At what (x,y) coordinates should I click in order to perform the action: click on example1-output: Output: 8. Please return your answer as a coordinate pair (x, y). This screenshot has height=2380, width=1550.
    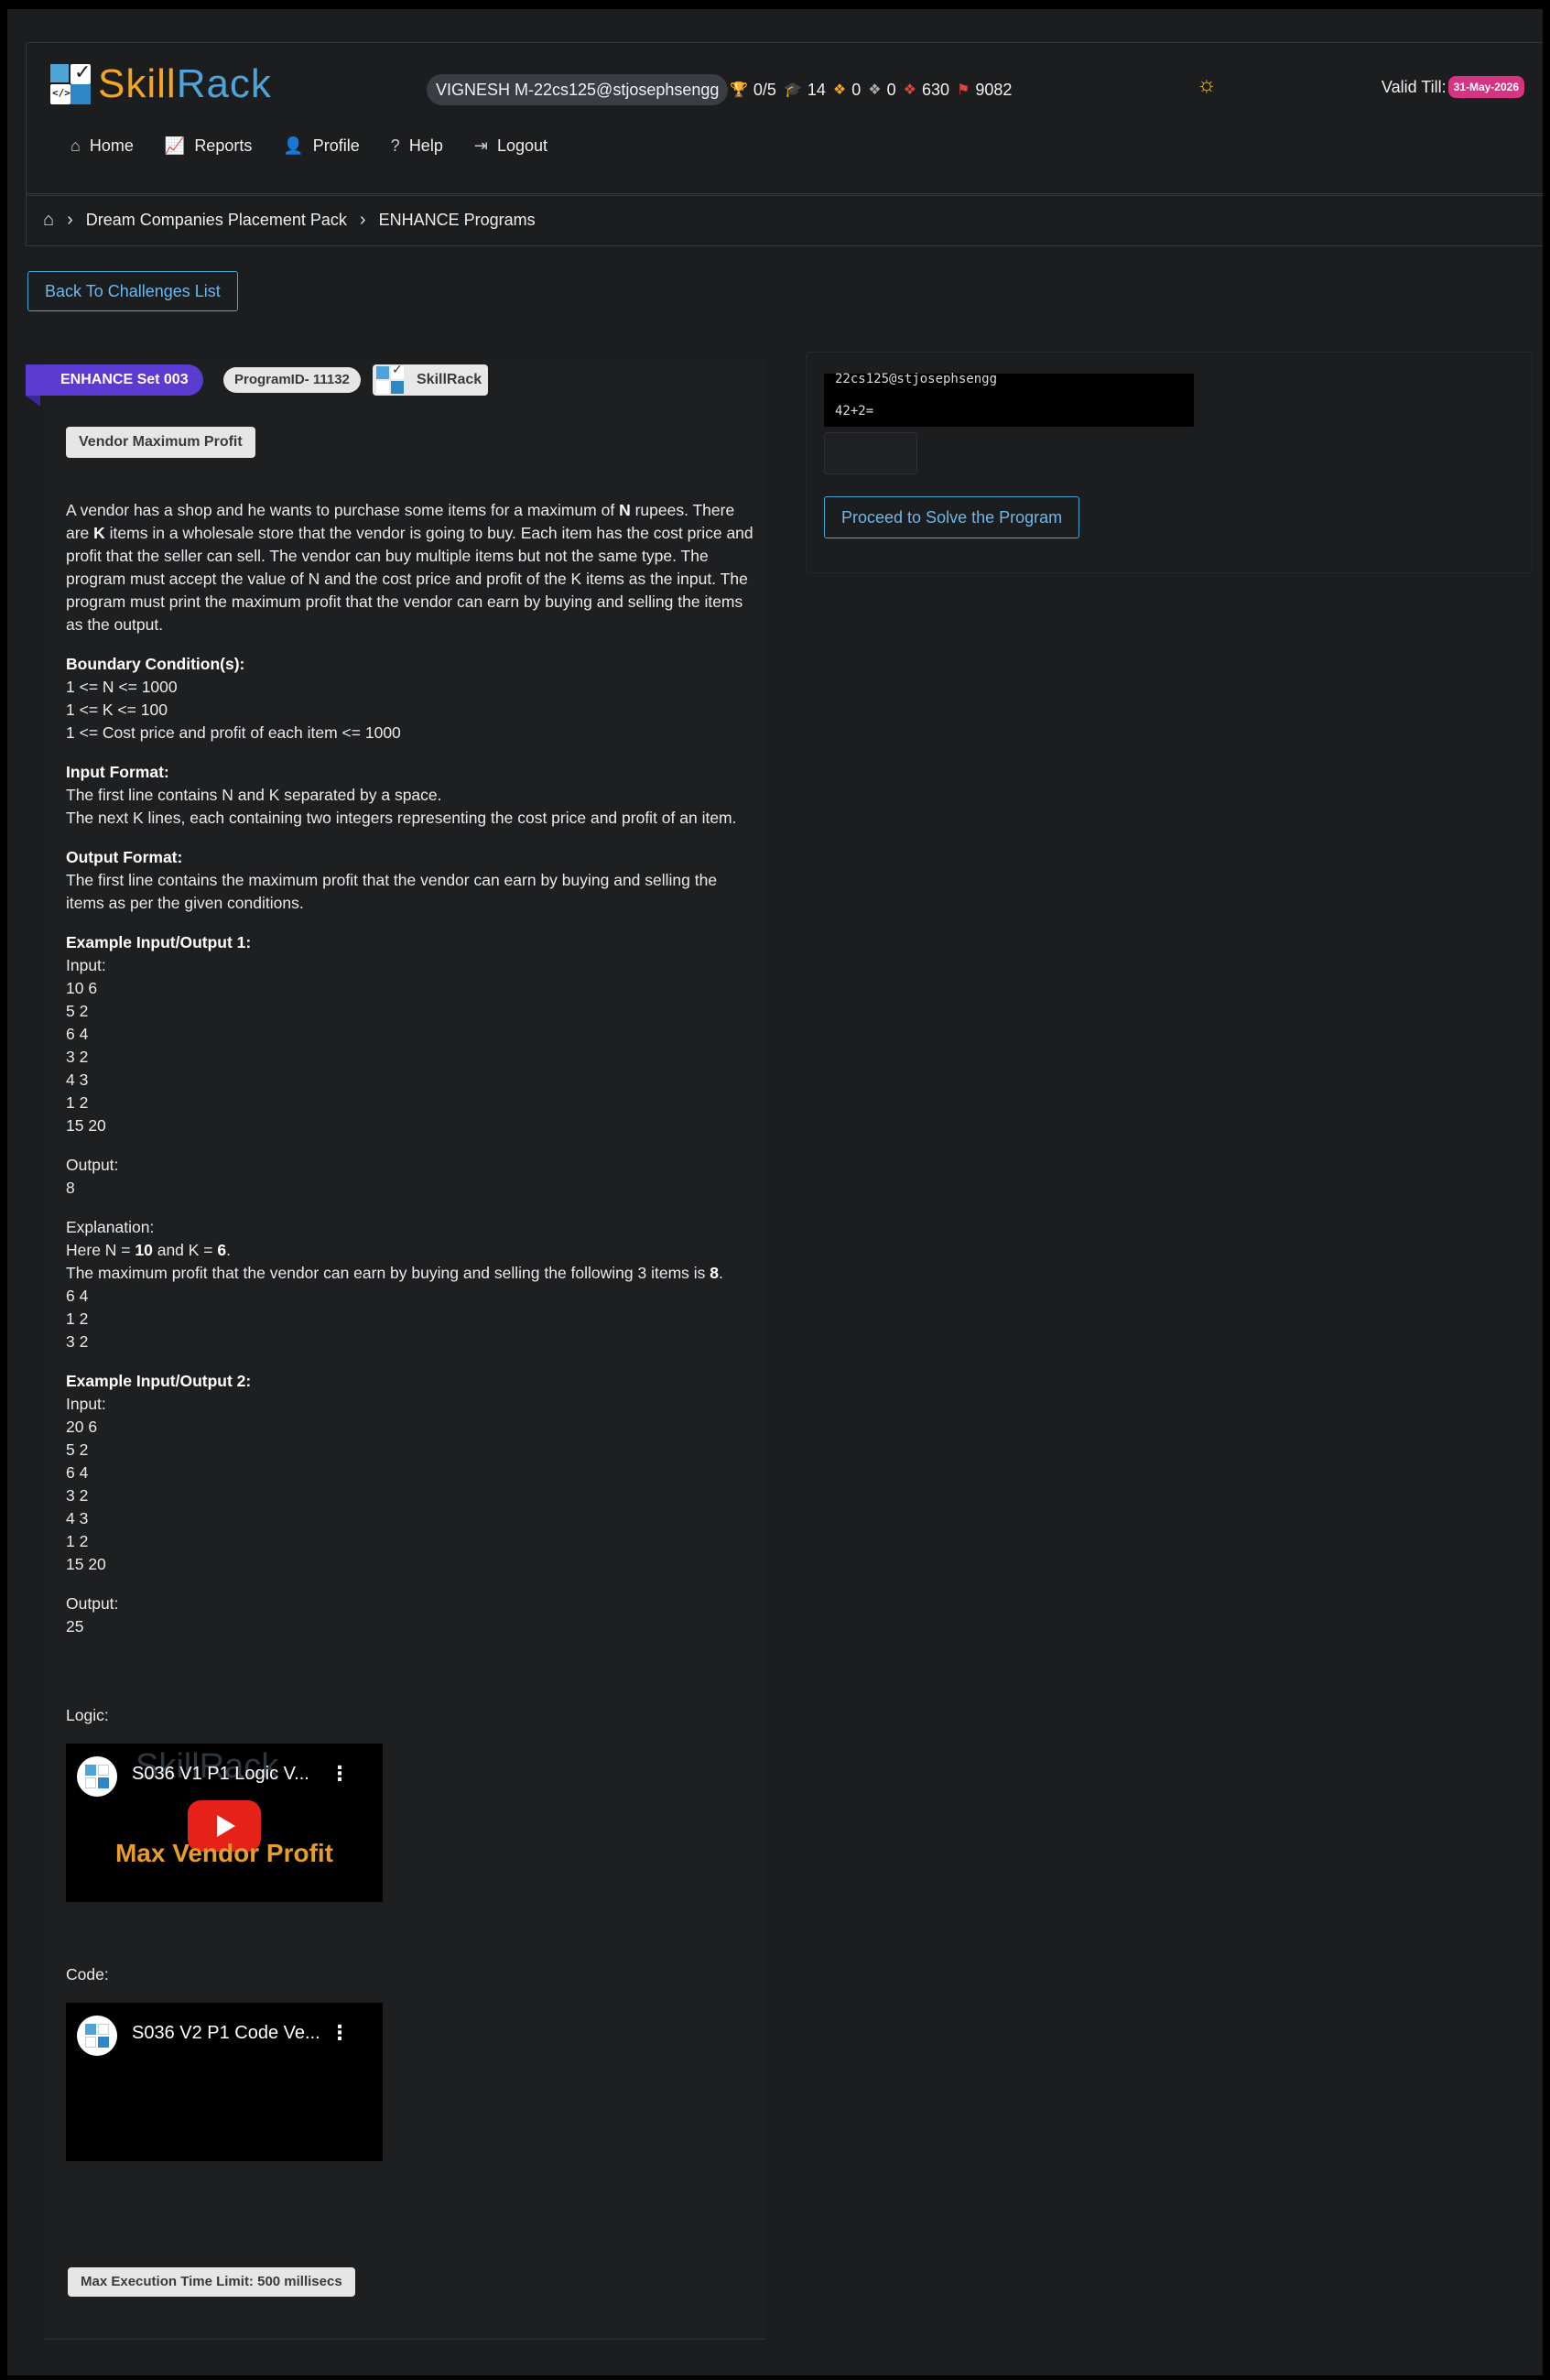
    Looking at the image, I should click on (92, 1176).